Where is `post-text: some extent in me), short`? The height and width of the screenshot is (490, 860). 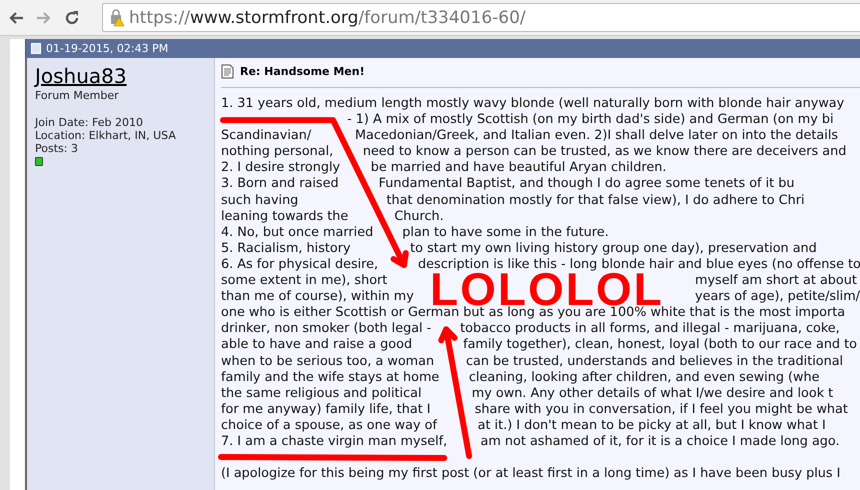 post-text: some extent in me), short is located at coordinates (304, 280).